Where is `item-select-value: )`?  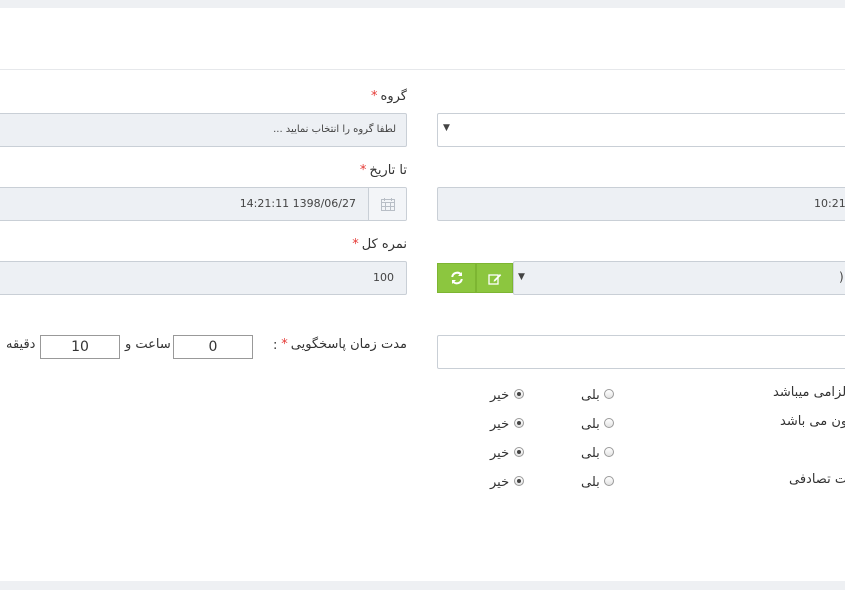
item-select-value: ) is located at coordinates (841, 277).